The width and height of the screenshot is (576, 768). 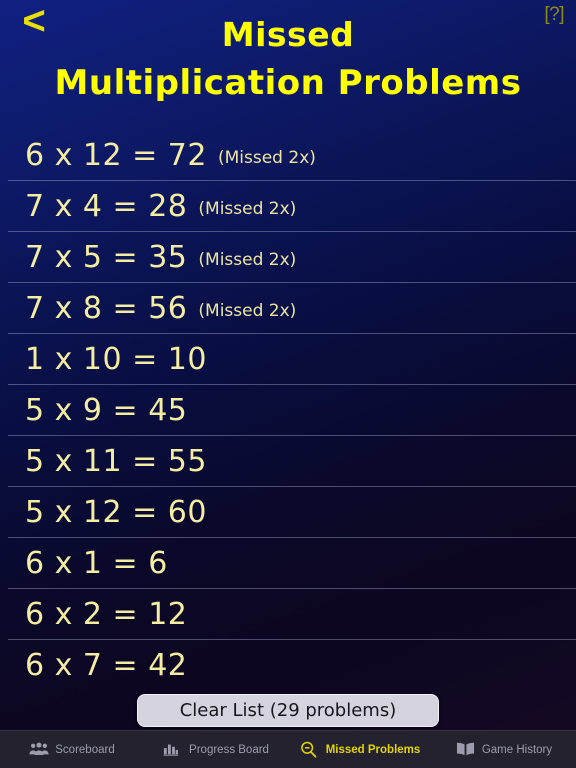 I want to click on tab-game-history: Game History, so click(x=504, y=749).